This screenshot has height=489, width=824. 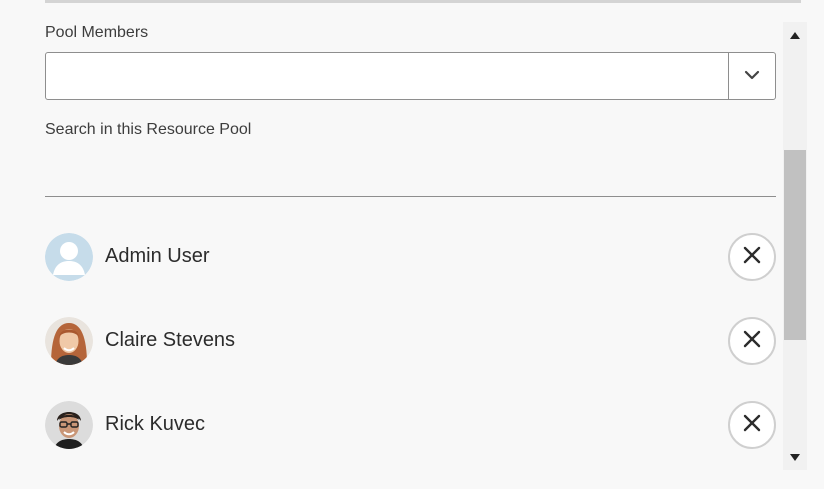 I want to click on scrollbar-thumb, so click(x=795, y=245).